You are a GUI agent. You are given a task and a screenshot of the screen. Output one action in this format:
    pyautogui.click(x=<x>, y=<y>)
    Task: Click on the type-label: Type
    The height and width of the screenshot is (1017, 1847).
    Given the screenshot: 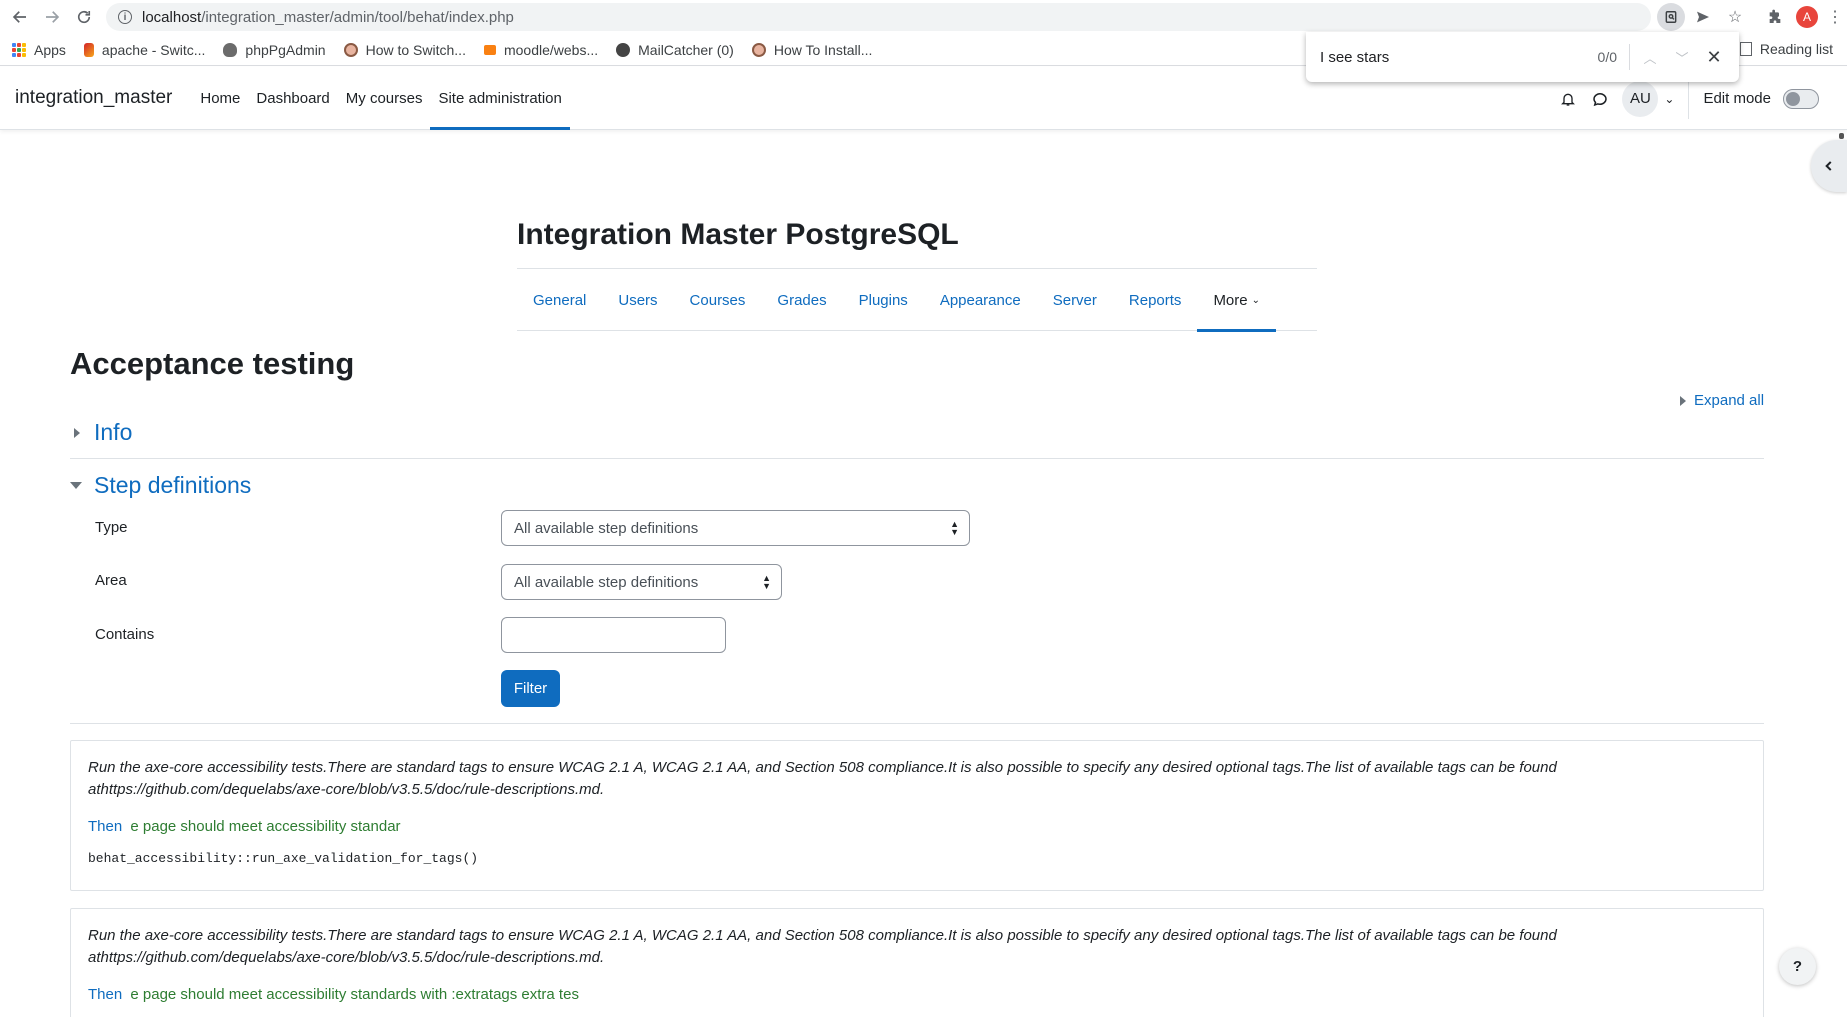 What is the action you would take?
    pyautogui.click(x=111, y=527)
    